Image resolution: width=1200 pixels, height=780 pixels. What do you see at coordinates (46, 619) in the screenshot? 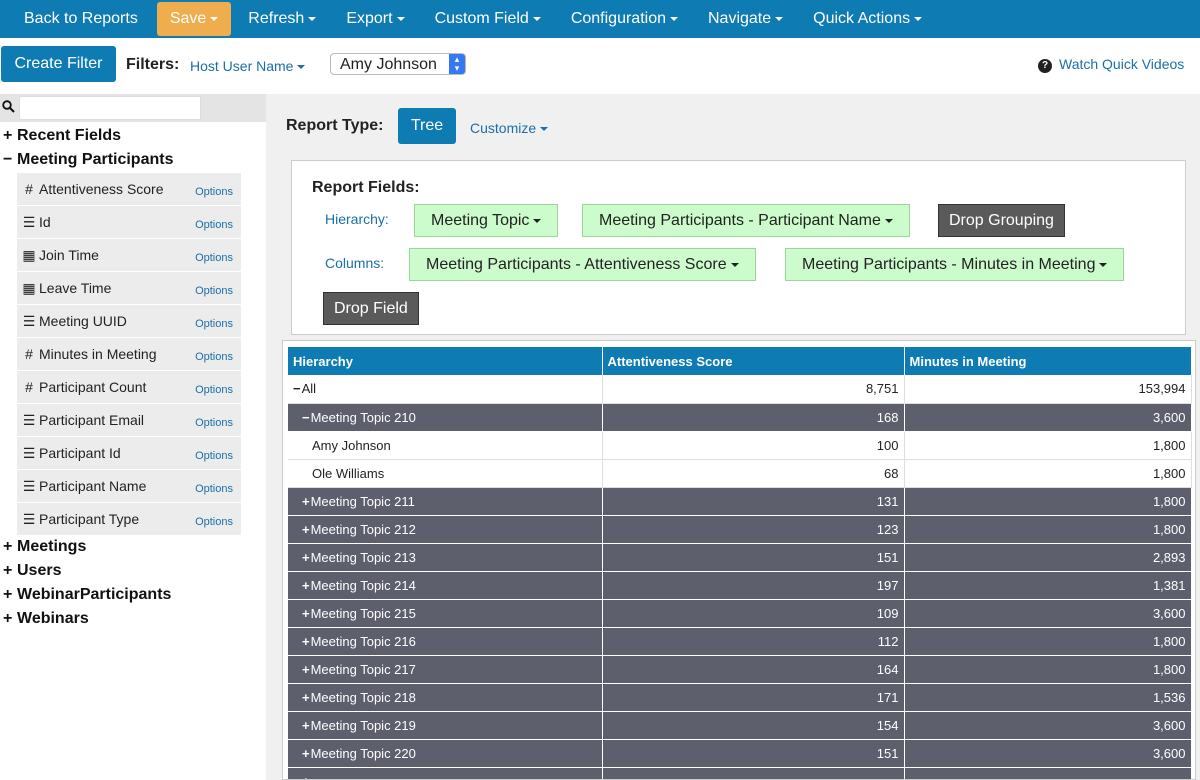
I see `group-webinars: + Webinars` at bounding box center [46, 619].